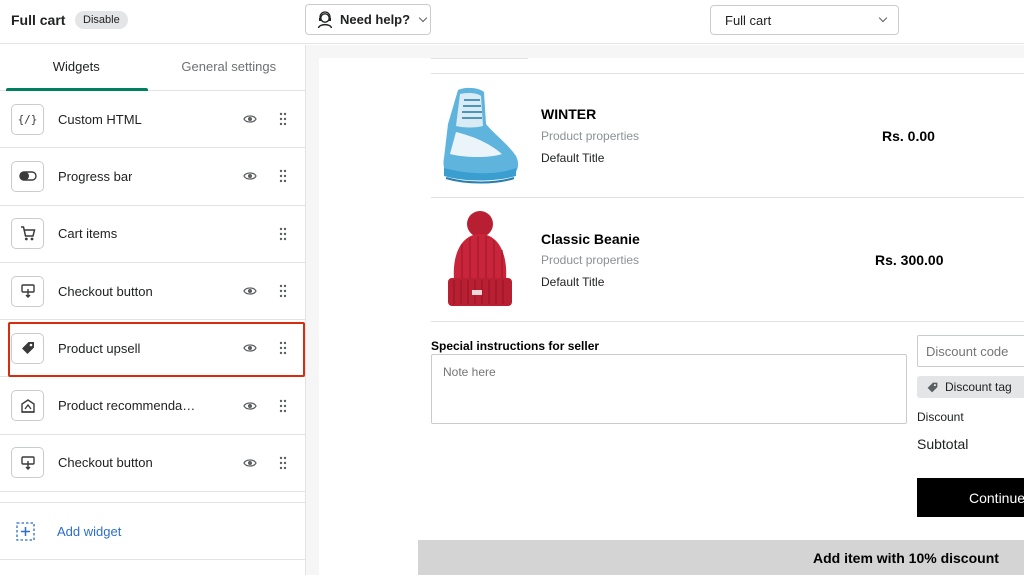 The width and height of the screenshot is (1024, 575). I want to click on need-help-button: Need help?, so click(368, 19).